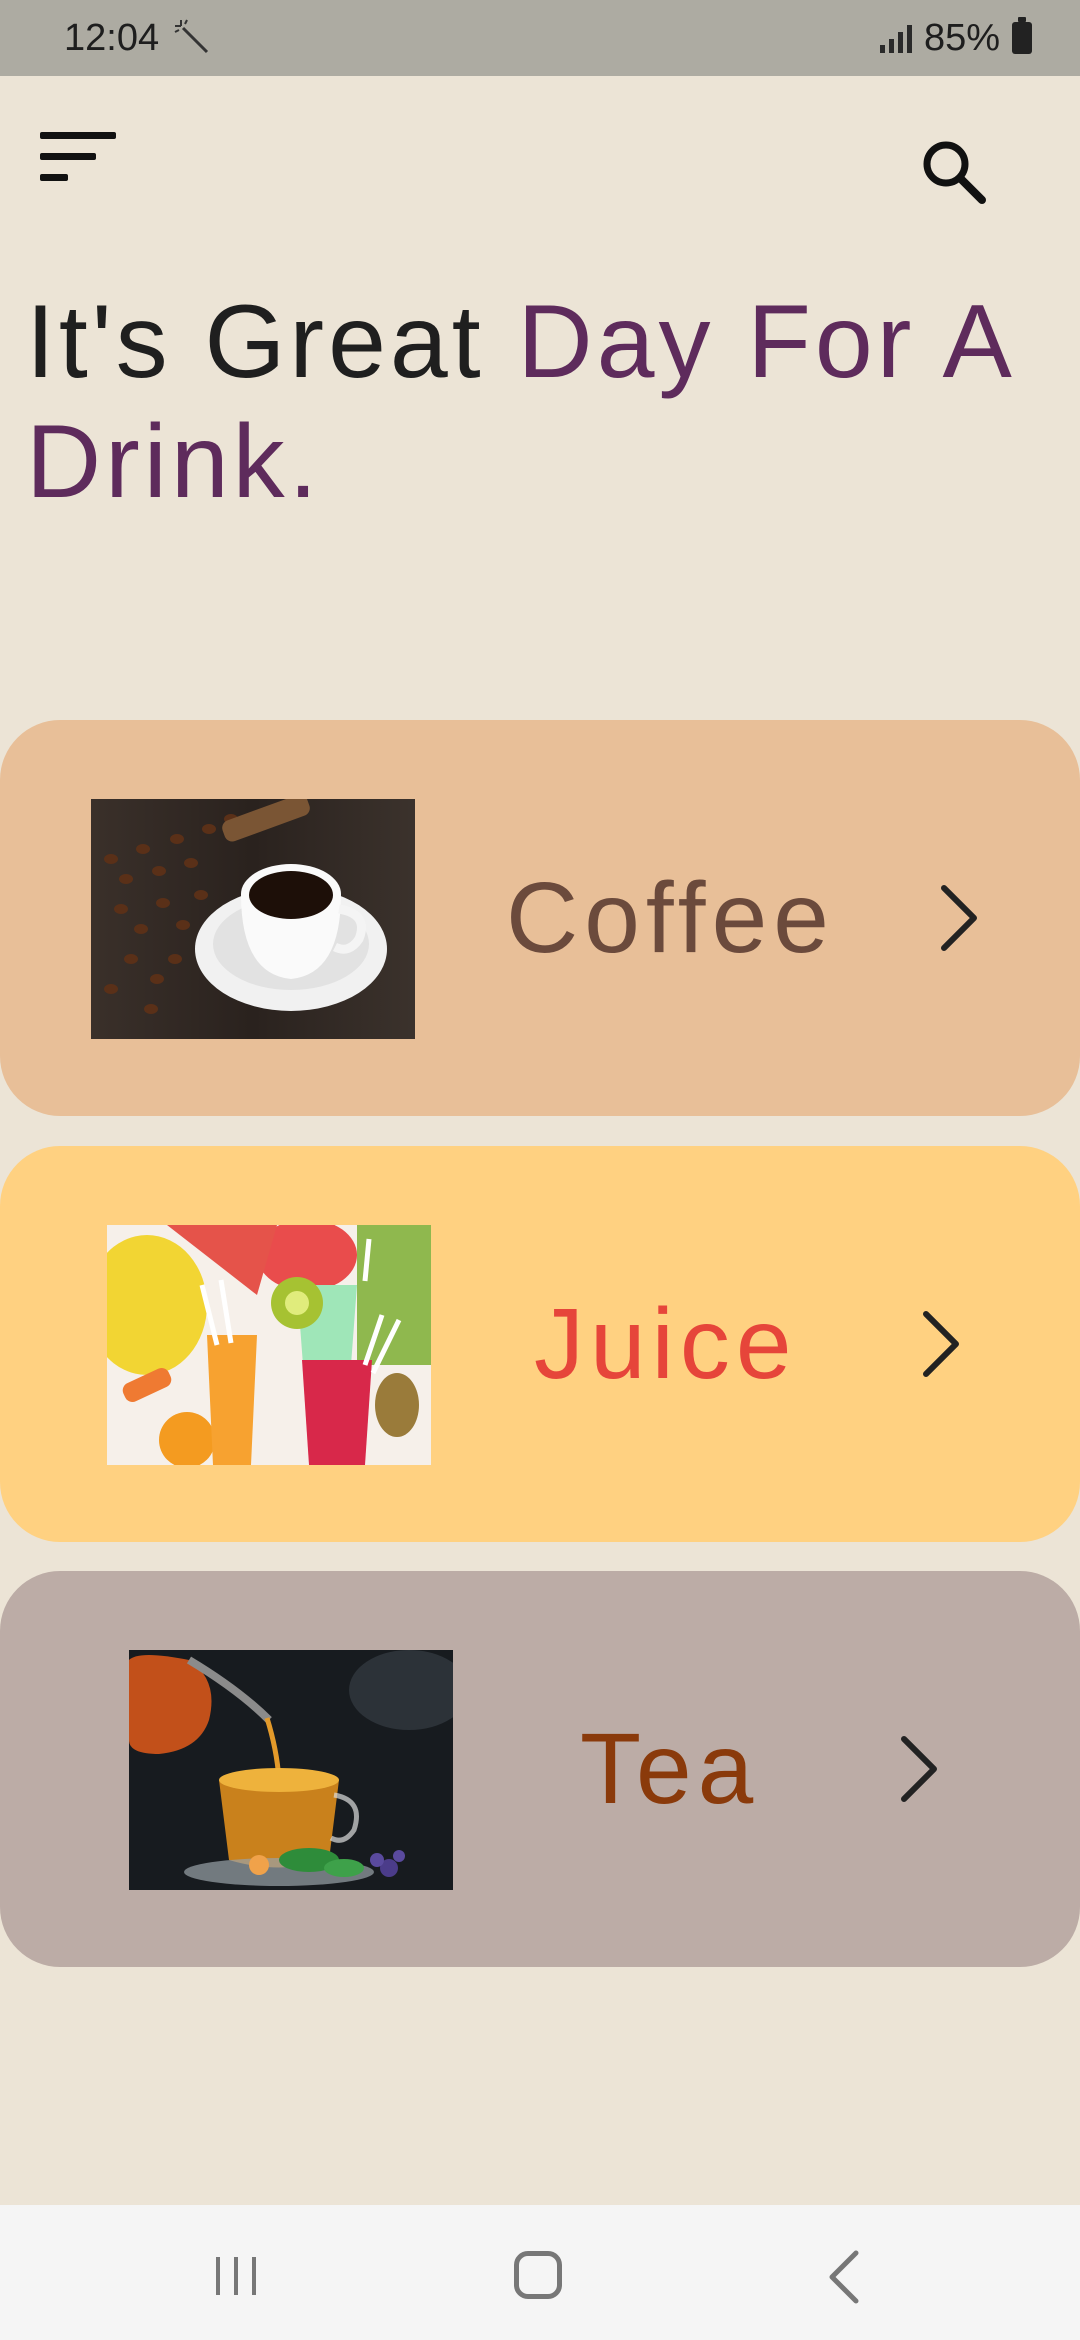 The image size is (1080, 2340). Describe the element at coordinates (538, 2275) in the screenshot. I see `home-icon` at that location.